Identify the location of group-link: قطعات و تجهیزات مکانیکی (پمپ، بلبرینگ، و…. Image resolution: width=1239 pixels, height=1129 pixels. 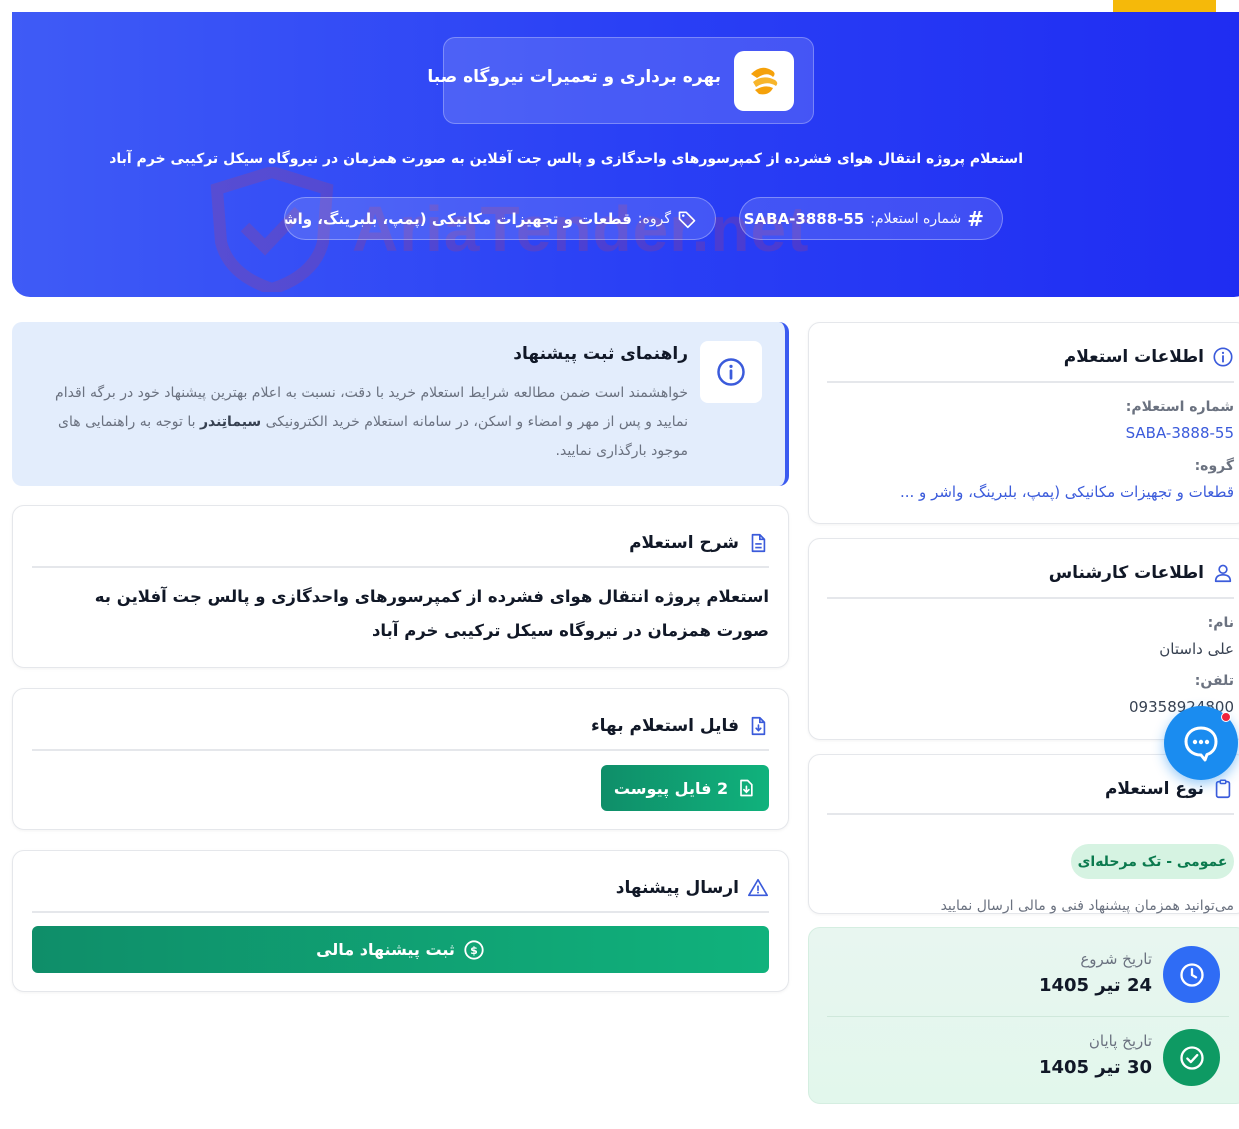
(1067, 492).